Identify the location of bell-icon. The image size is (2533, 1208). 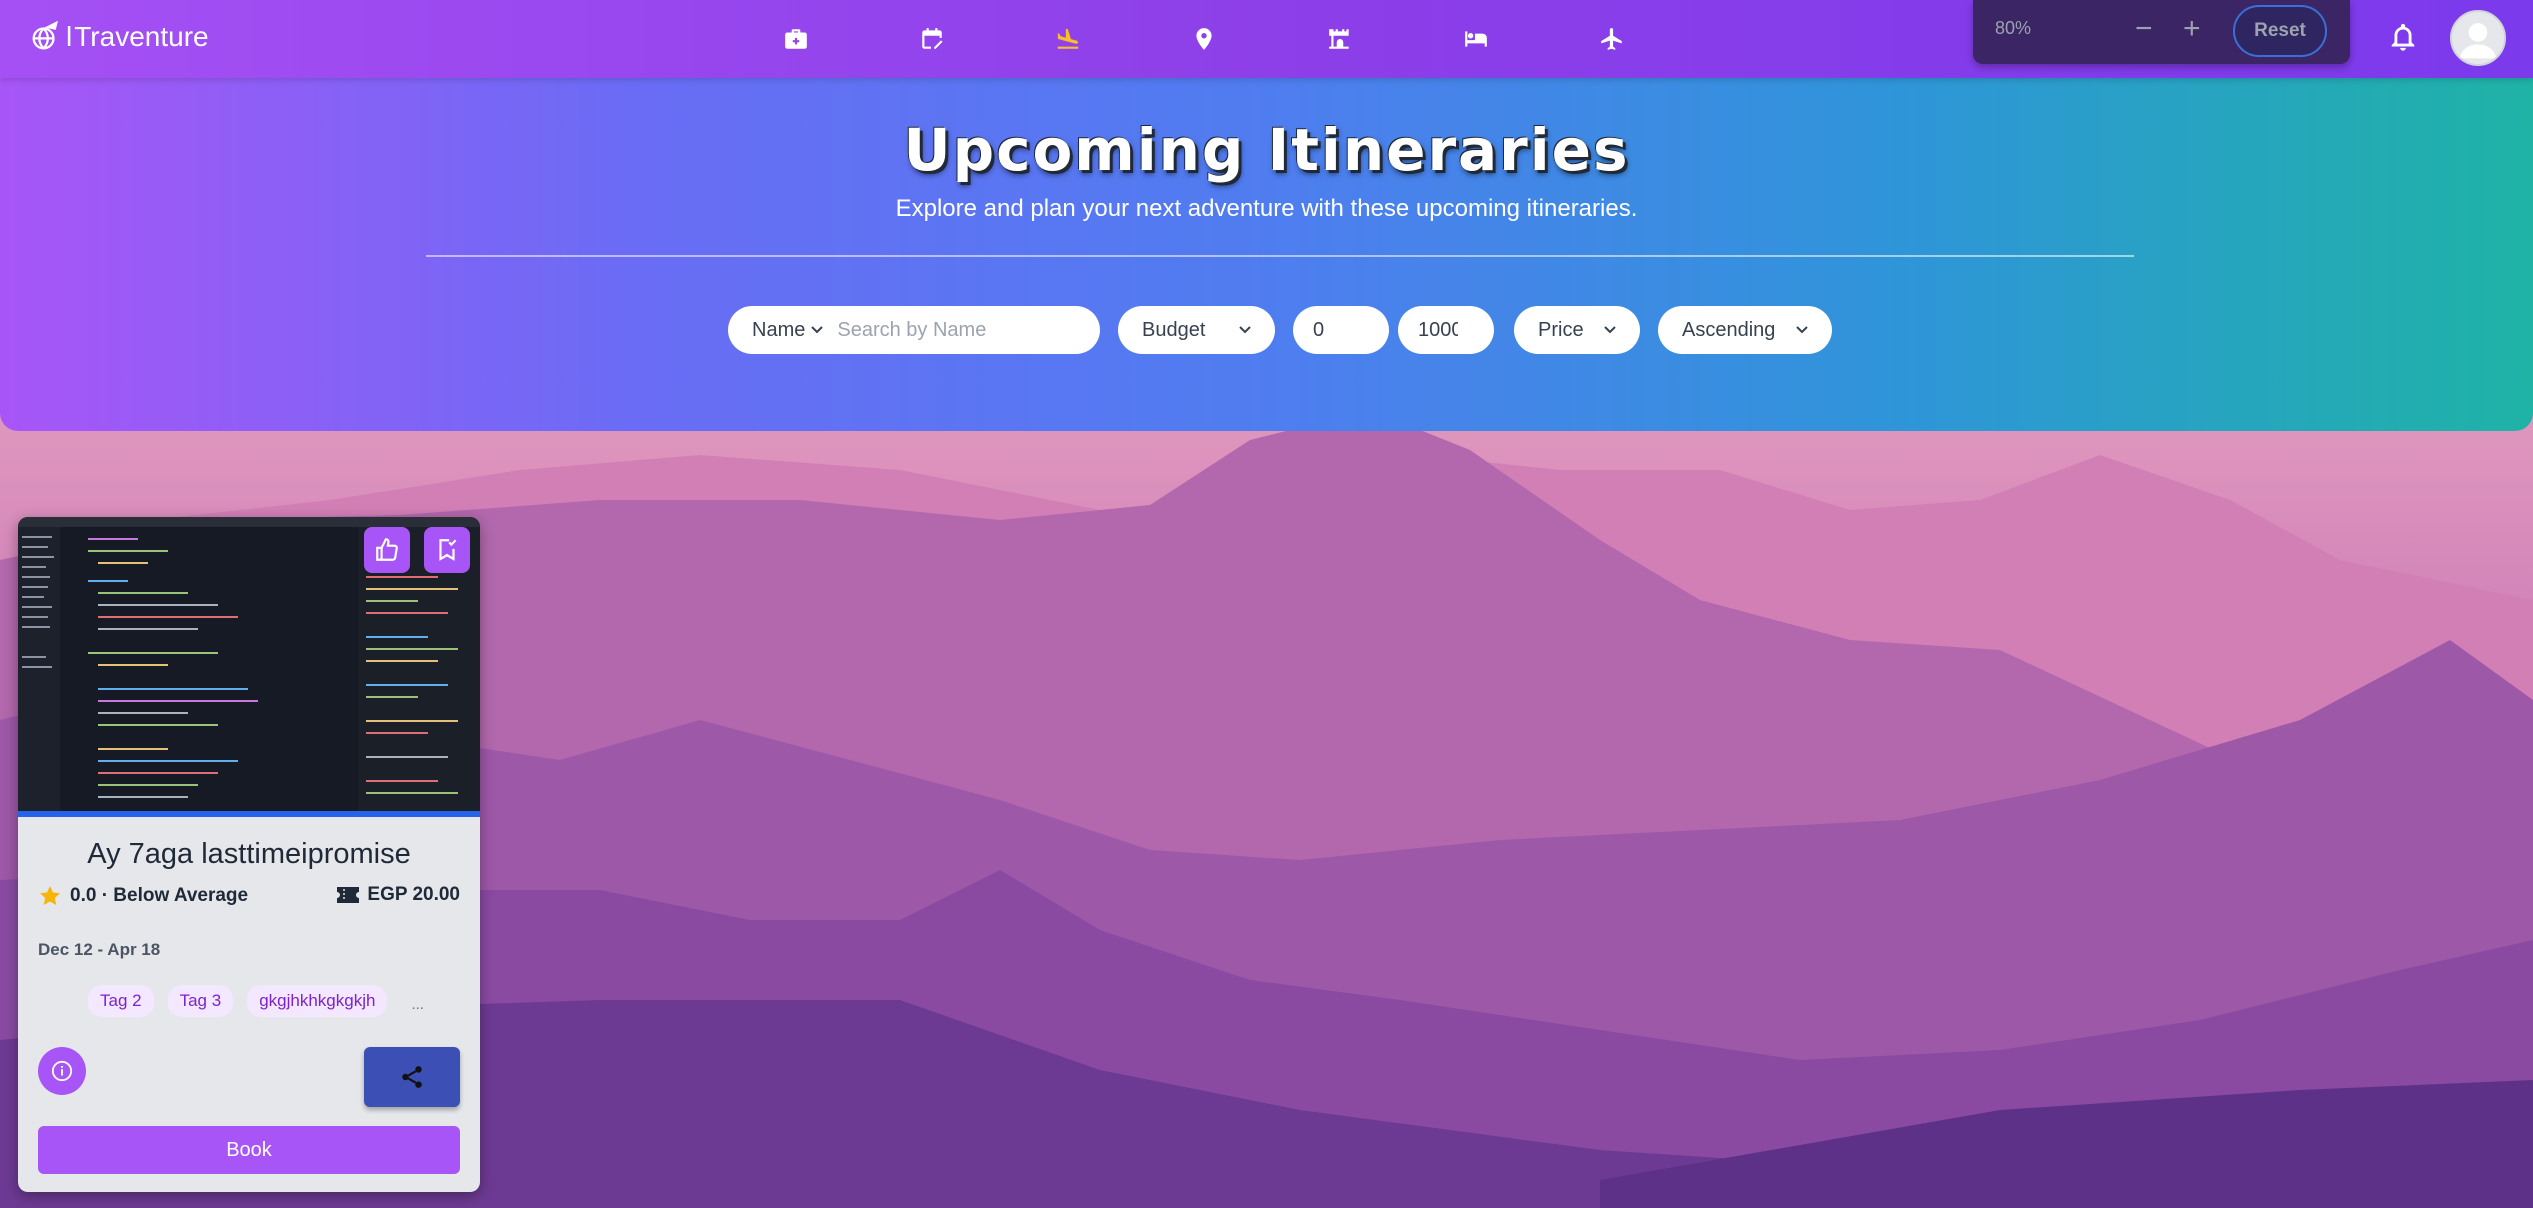
(2403, 37).